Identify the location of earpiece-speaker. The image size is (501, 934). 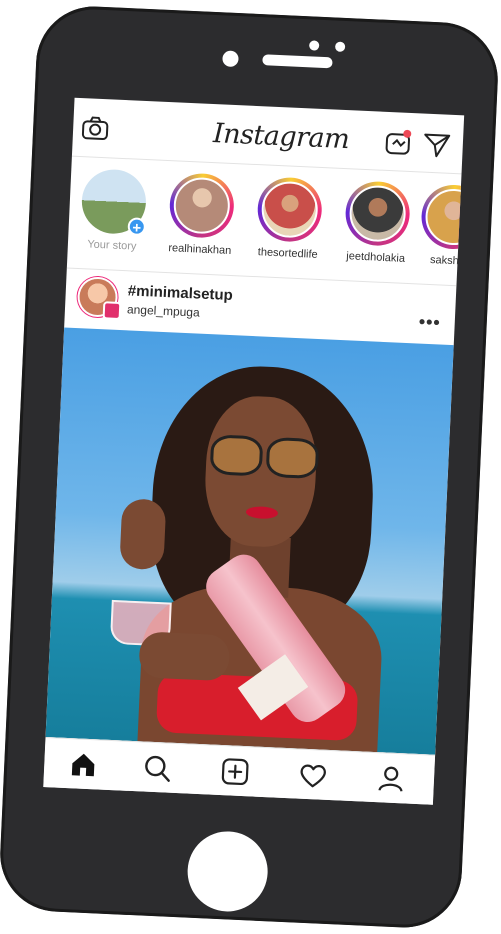
(297, 61).